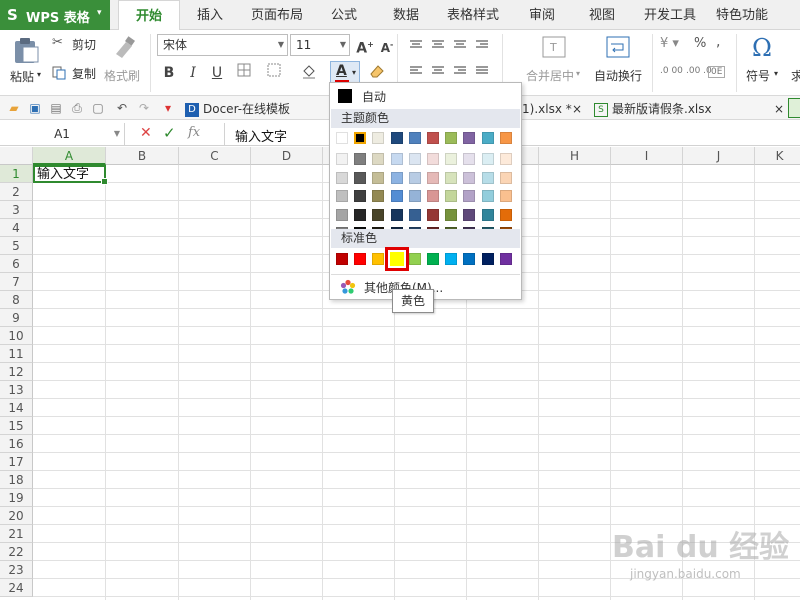 The height and width of the screenshot is (600, 800). I want to click on undo-icon: ↶, so click(122, 108).